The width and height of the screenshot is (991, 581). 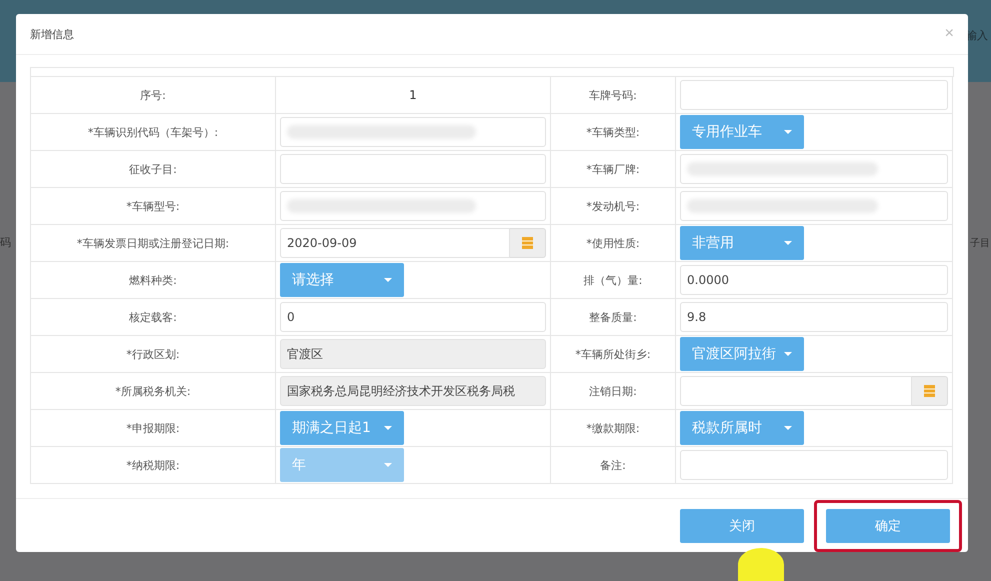 I want to click on input-field: 9.8, so click(x=814, y=317).